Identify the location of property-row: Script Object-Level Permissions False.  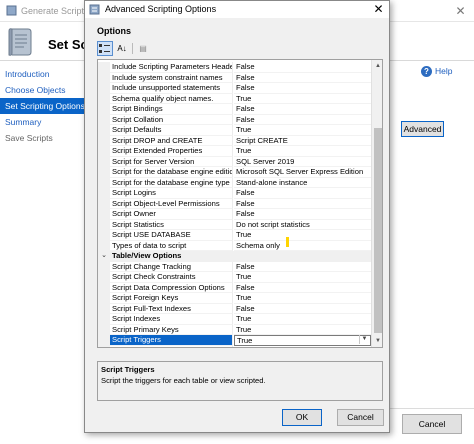
(234, 203).